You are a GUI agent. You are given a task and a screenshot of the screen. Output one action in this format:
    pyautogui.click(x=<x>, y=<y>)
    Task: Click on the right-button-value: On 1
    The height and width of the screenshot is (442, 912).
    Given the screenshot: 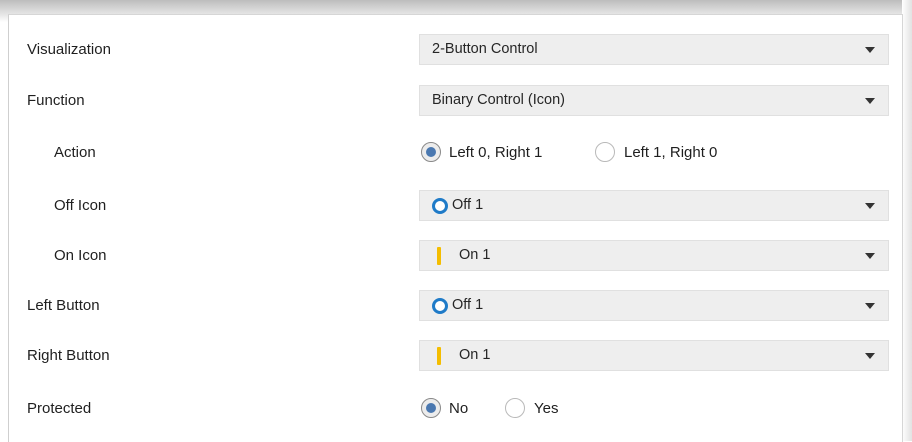 What is the action you would take?
    pyautogui.click(x=475, y=355)
    